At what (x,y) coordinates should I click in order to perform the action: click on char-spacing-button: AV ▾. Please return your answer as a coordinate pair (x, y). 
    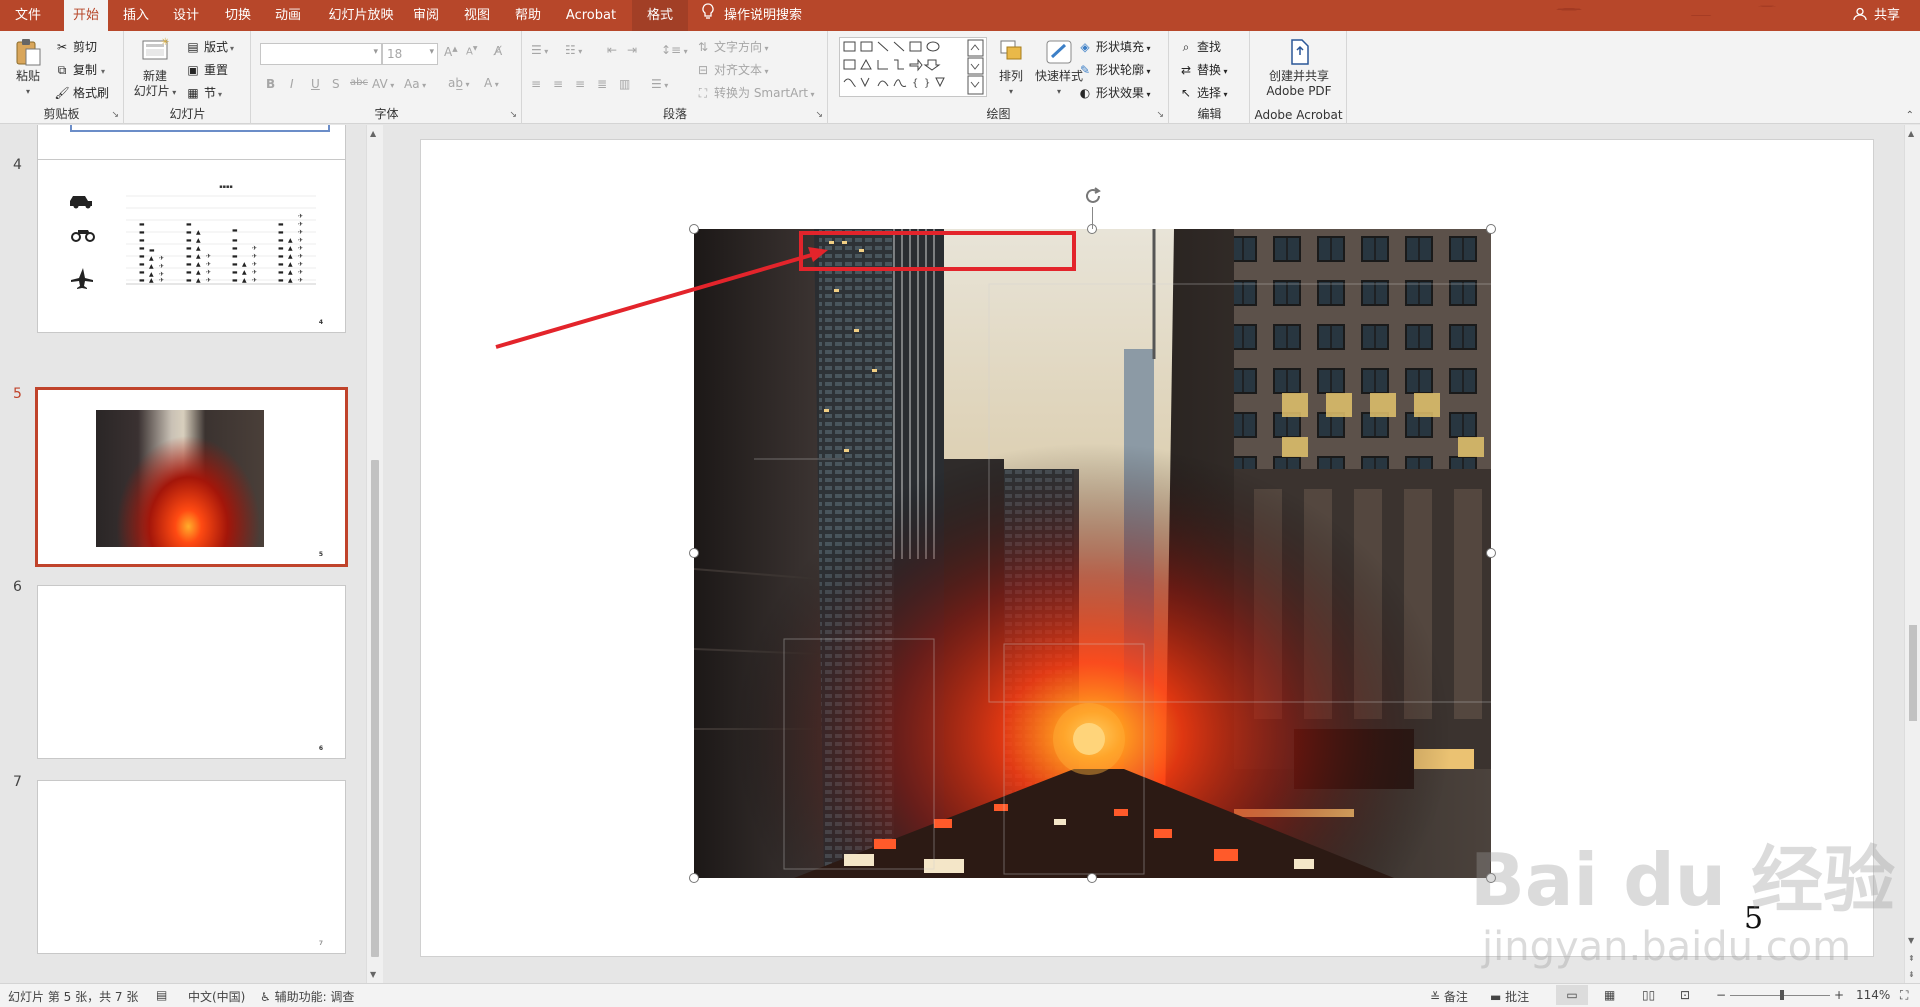
    Looking at the image, I should click on (383, 84).